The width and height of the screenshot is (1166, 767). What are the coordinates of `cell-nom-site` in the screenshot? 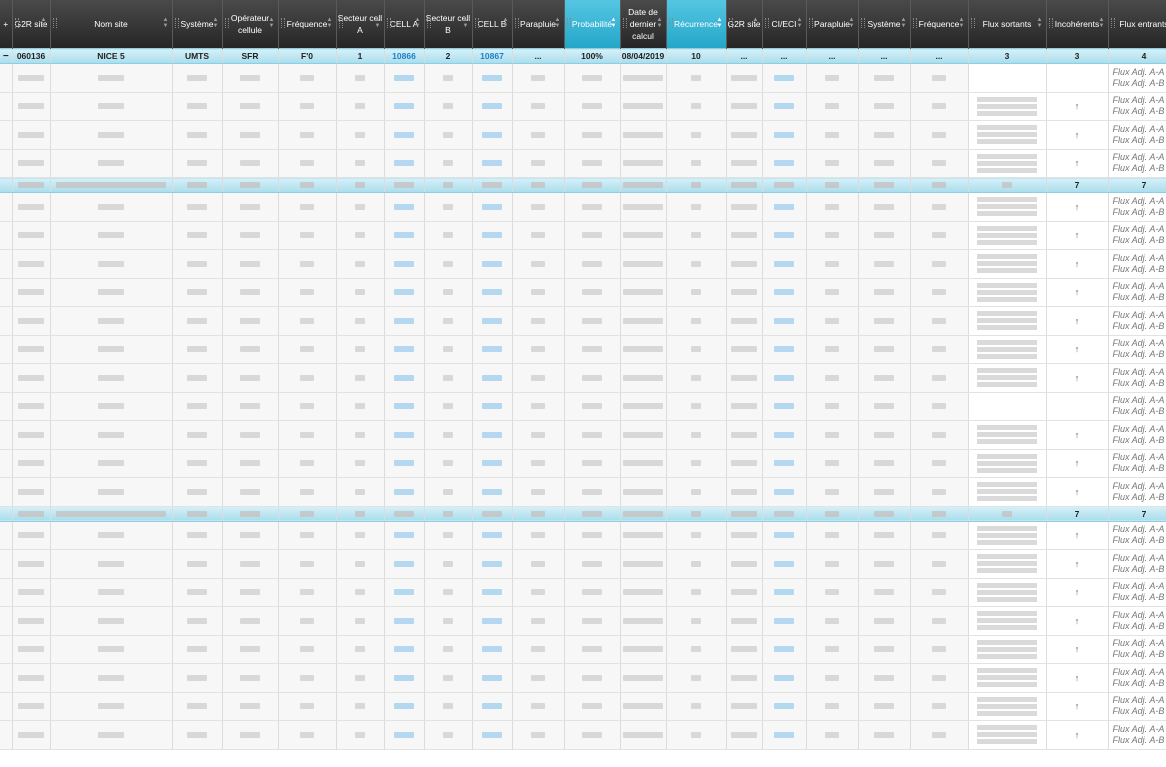 It's located at (111, 678).